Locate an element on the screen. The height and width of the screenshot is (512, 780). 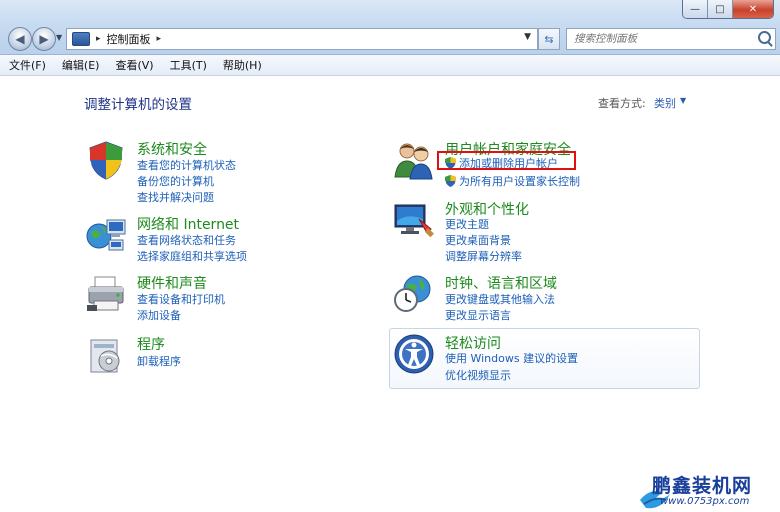
view-by-label: 查看方式: is located at coordinates (622, 103).